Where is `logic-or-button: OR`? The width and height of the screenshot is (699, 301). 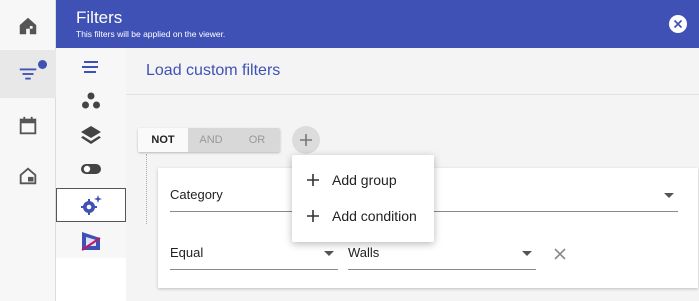
logic-or-button: OR is located at coordinates (257, 140).